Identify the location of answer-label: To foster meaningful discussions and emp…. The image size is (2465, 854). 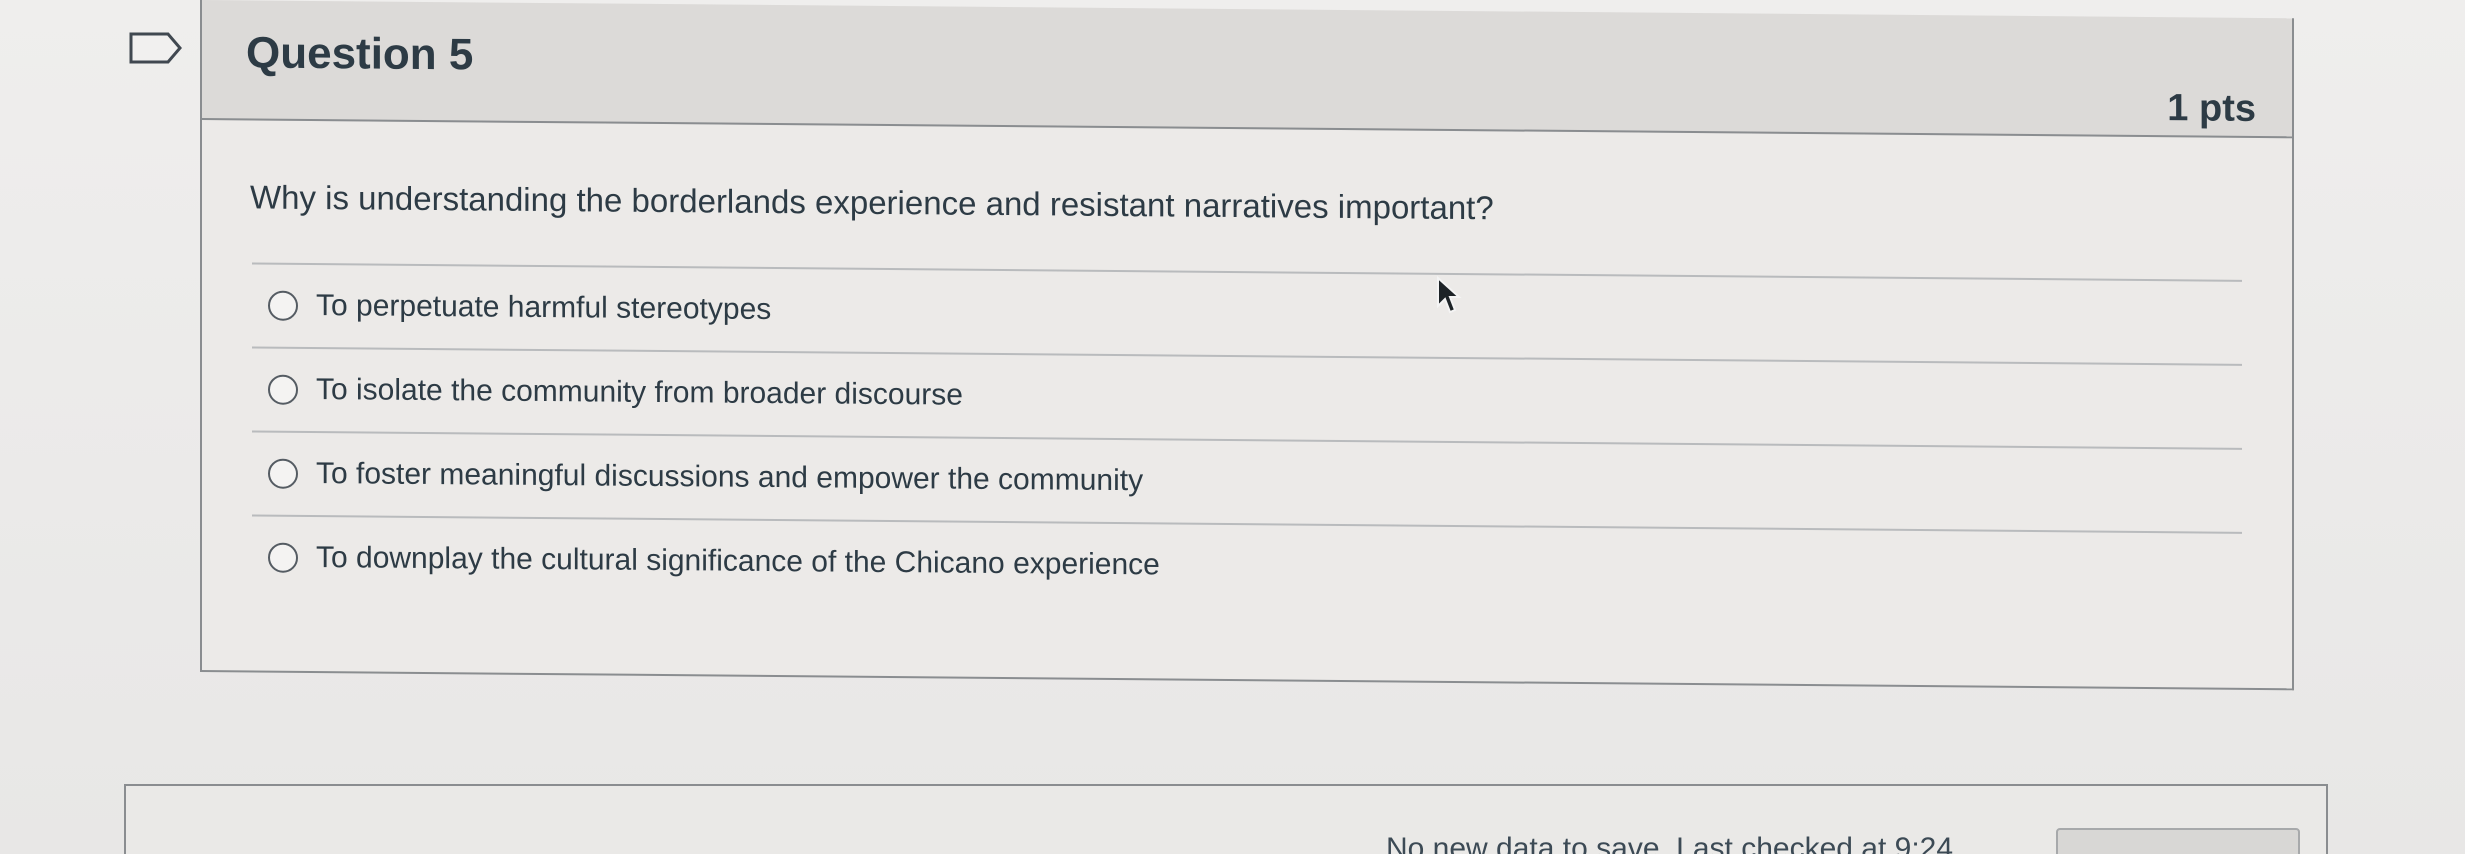
(729, 477).